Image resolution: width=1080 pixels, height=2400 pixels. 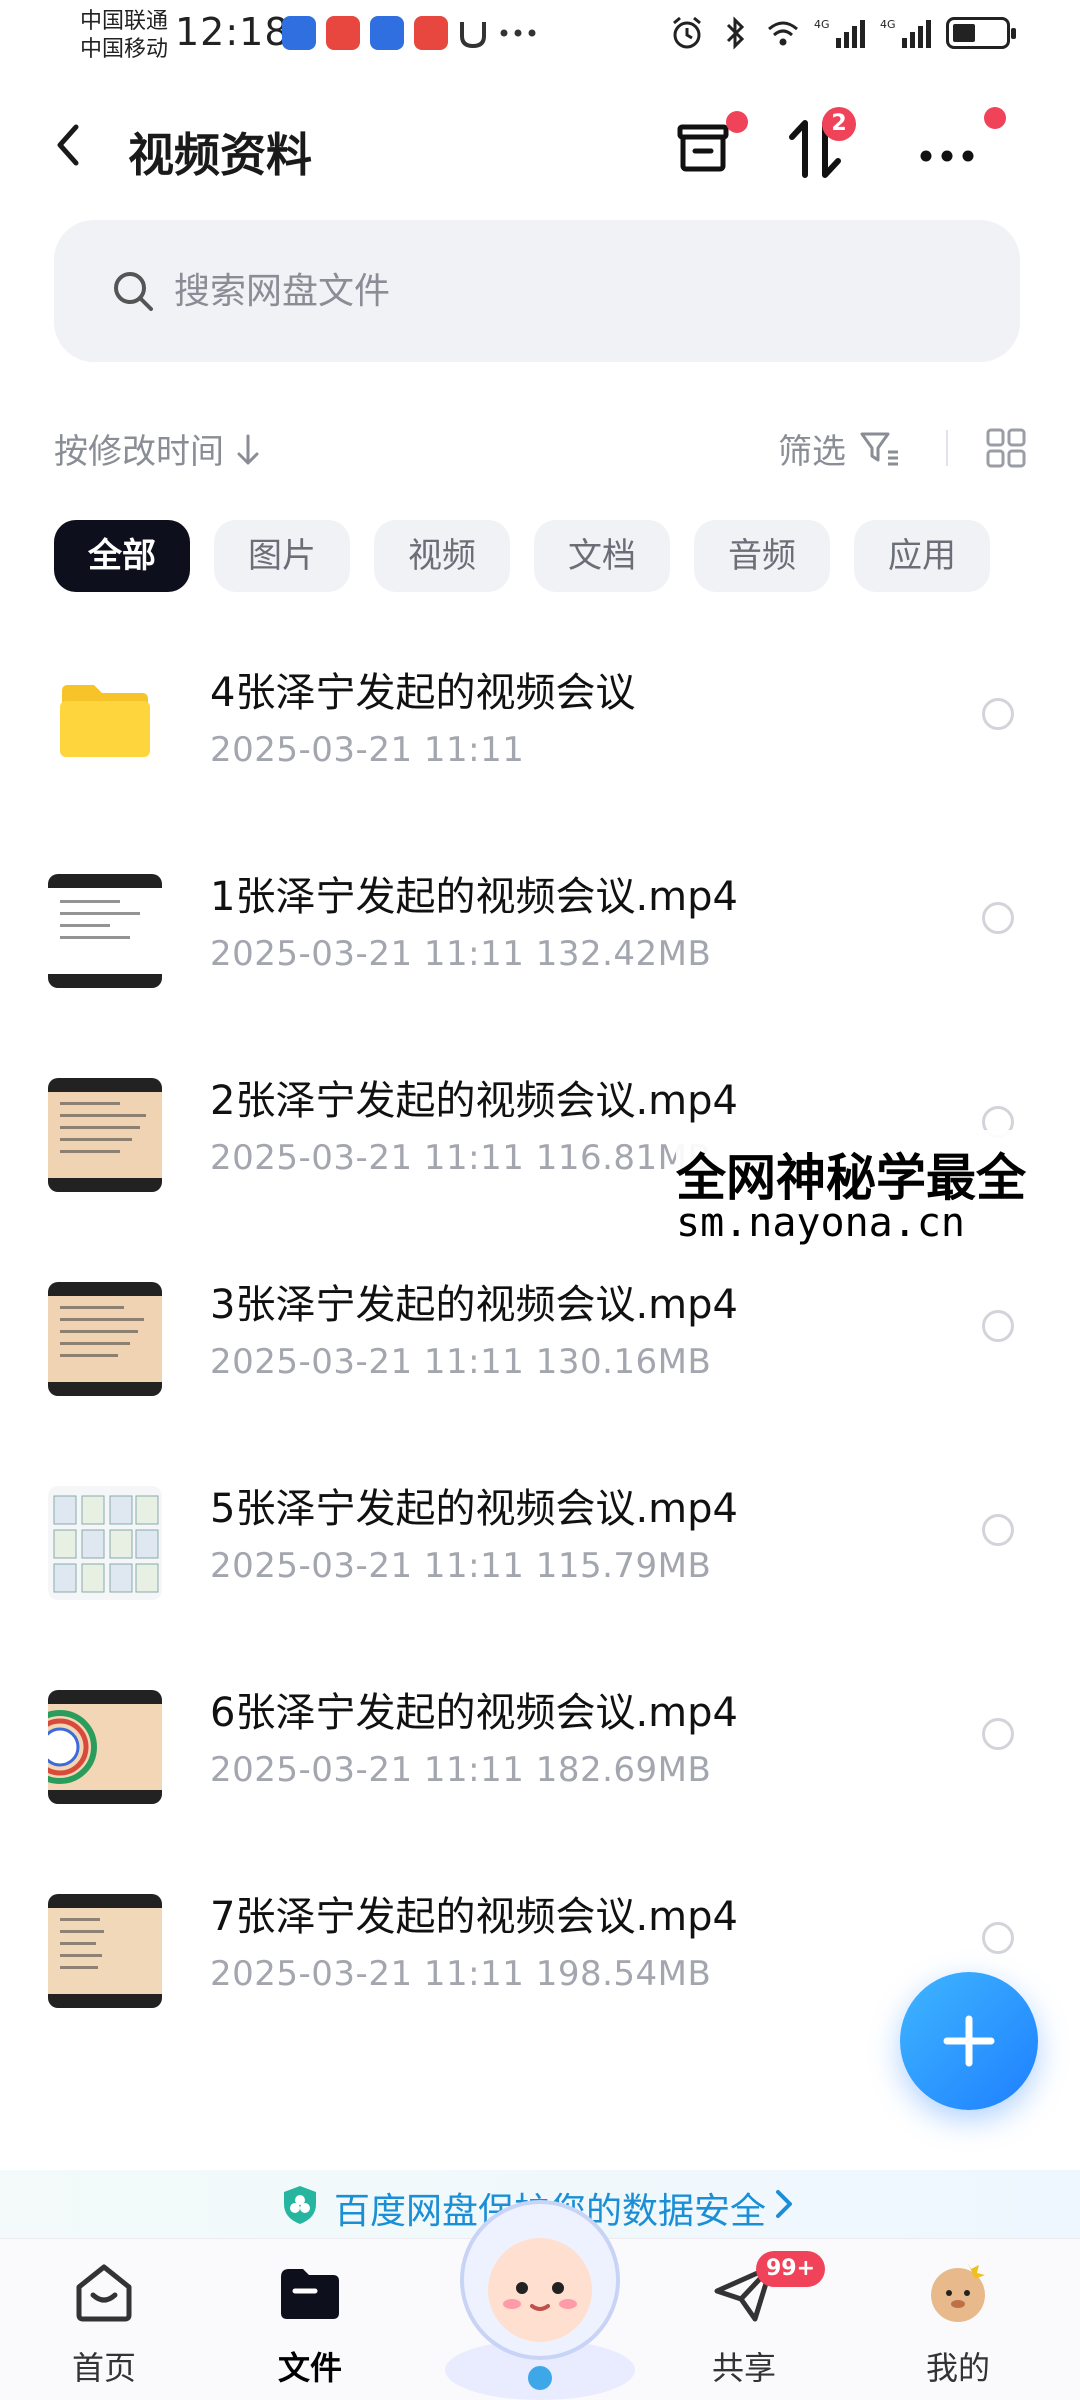 What do you see at coordinates (922, 556) in the screenshot?
I see `tab-apps: 应用` at bounding box center [922, 556].